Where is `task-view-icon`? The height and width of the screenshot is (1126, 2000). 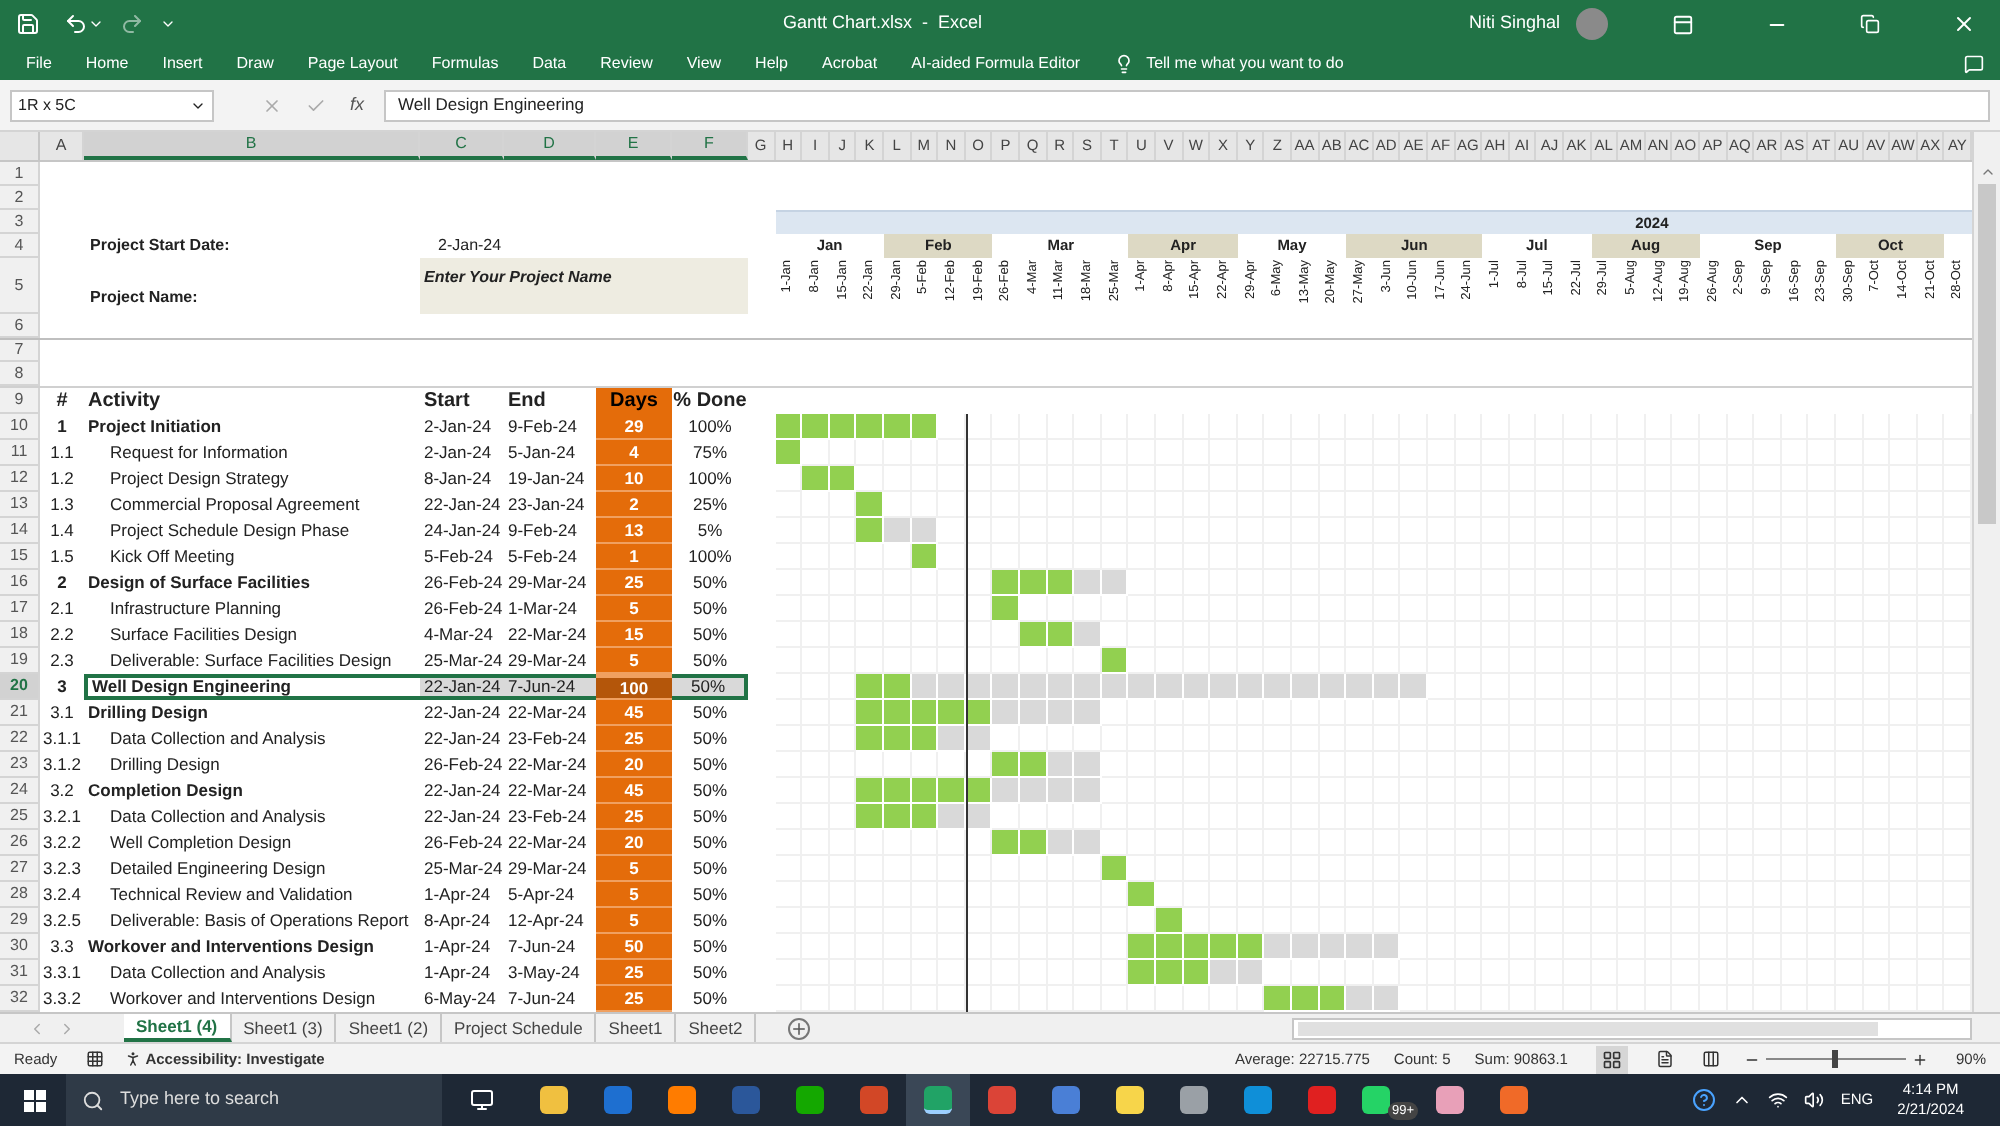
task-view-icon is located at coordinates (482, 1100).